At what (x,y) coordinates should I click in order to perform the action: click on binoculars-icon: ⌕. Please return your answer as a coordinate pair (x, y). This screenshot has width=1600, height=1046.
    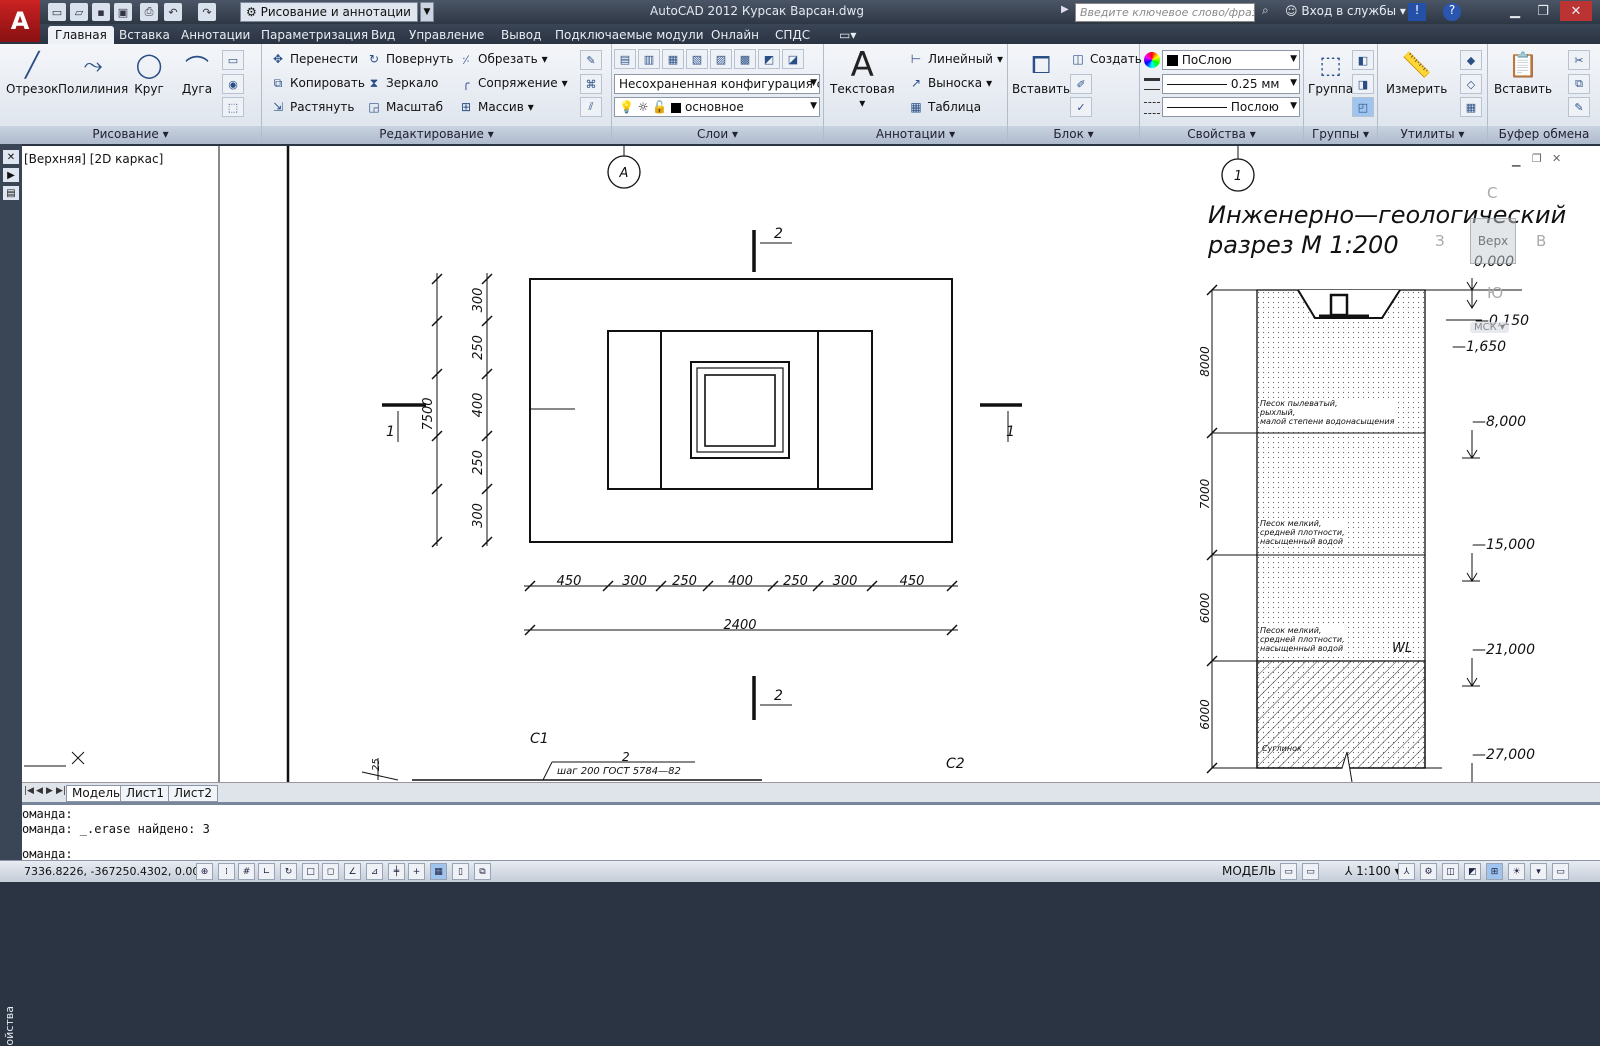
    Looking at the image, I should click on (1265, 10).